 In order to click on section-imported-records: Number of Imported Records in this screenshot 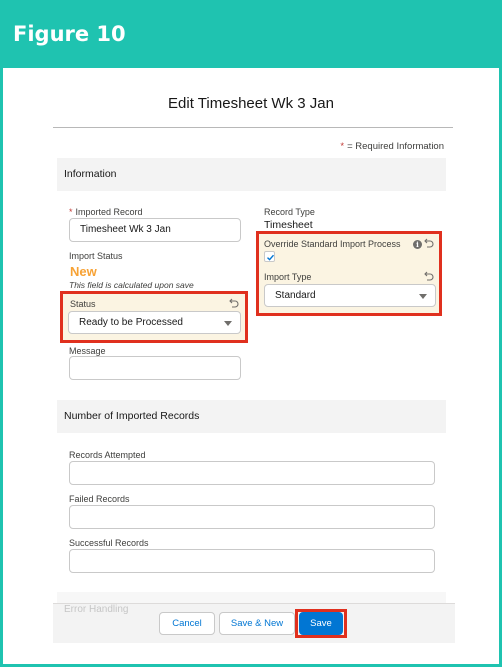, I will do `click(251, 416)`.